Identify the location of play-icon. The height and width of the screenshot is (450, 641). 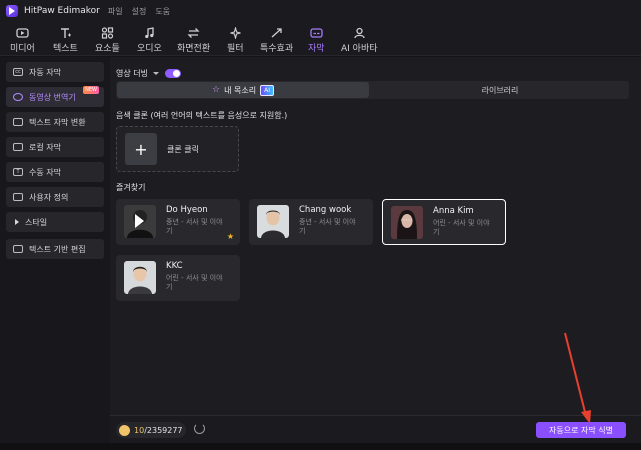
(139, 221).